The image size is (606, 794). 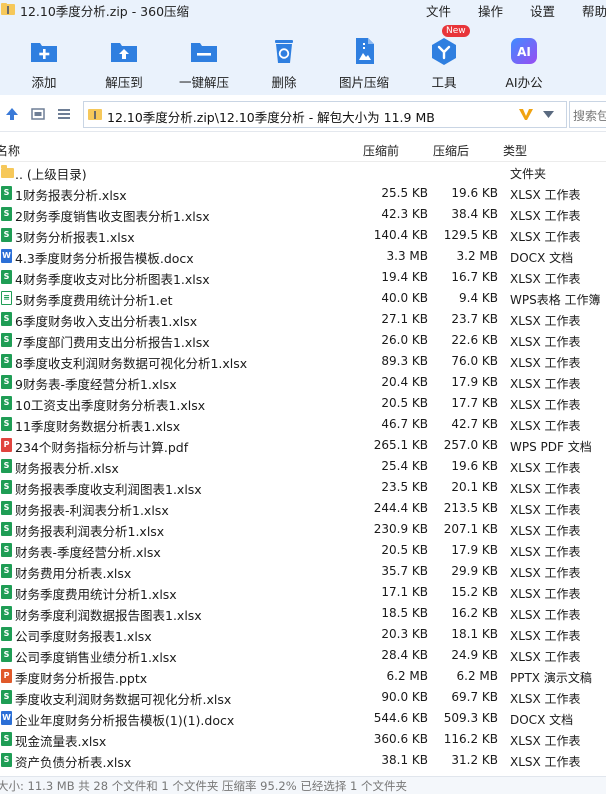 I want to click on file-row: ≡ 5财务季度费用统计分析1.et 40.0 KB 9.4 KB WPS表格 工作簿, so click(x=303, y=298).